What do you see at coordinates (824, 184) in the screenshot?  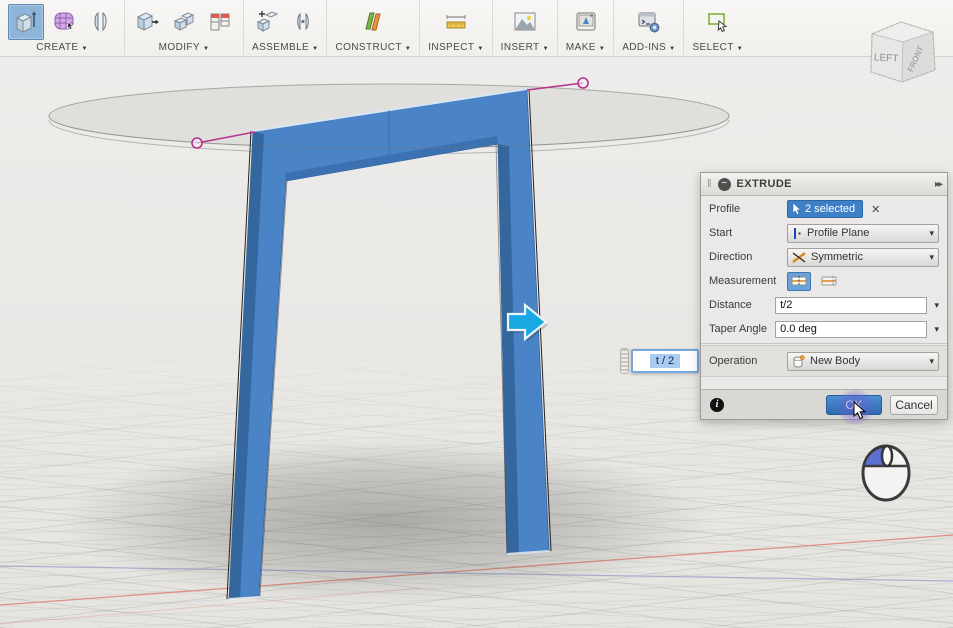 I see `extrude-dialog-titlebar: EXTRUDE` at bounding box center [824, 184].